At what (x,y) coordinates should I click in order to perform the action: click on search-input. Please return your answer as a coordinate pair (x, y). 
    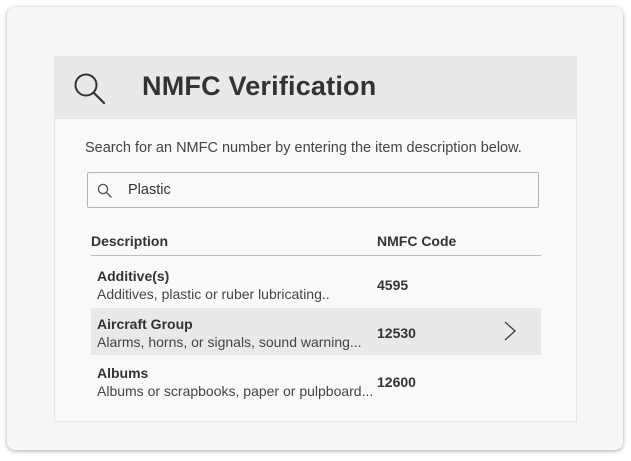
    Looking at the image, I should click on (328, 190).